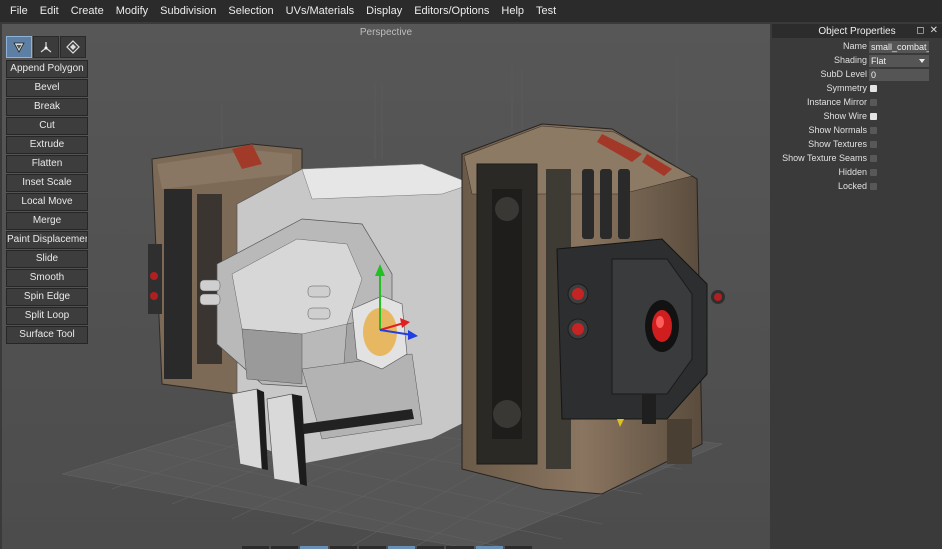 This screenshot has height=549, width=942. I want to click on instance-mirror-label: Instance Mirror, so click(836, 102).